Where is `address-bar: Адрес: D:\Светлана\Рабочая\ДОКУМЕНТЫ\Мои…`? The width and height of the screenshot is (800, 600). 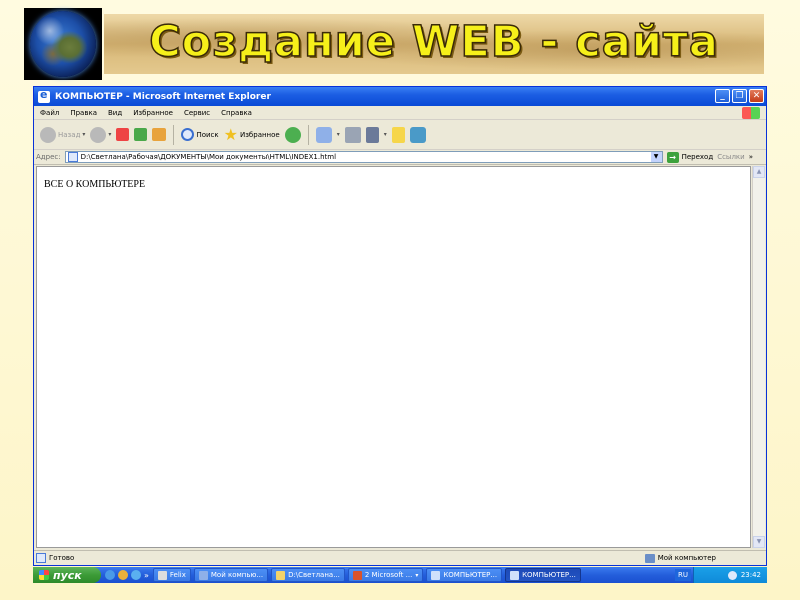 address-bar: Адрес: D:\Светлана\Рабочая\ДОКУМЕНТЫ\Мои… is located at coordinates (400, 157).